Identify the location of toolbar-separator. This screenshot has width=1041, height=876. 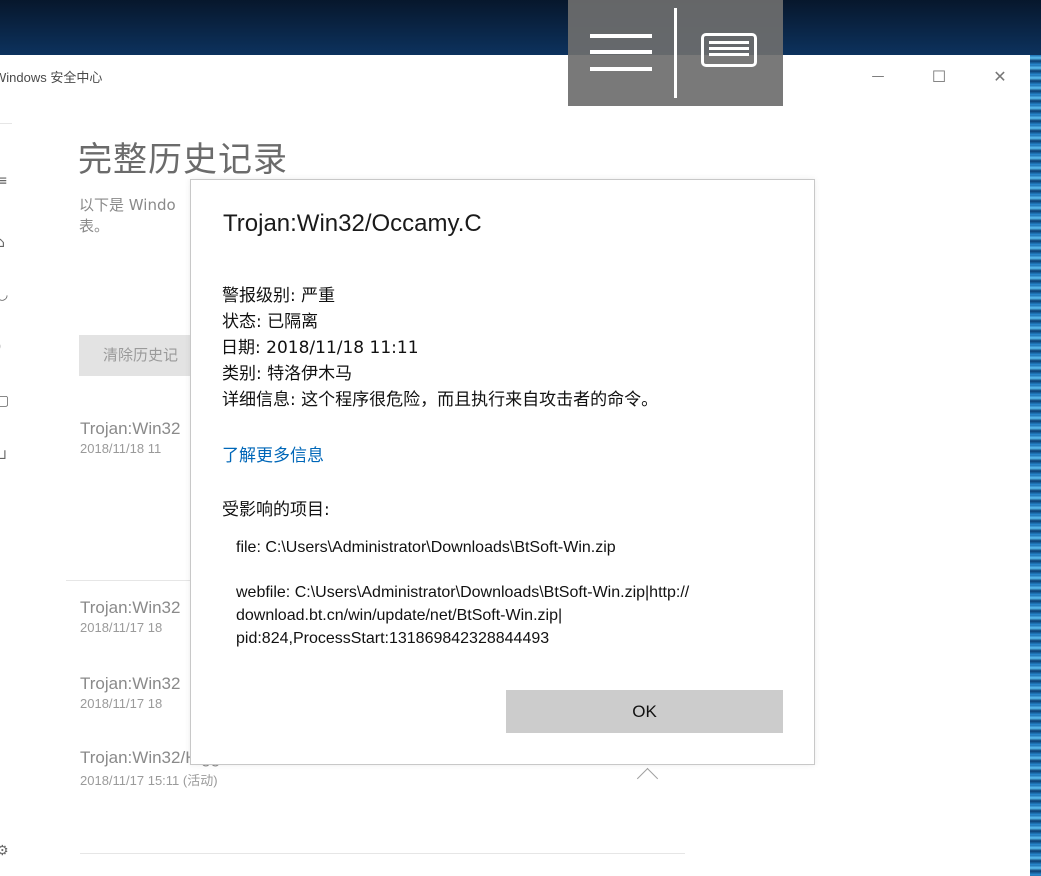
(675, 53).